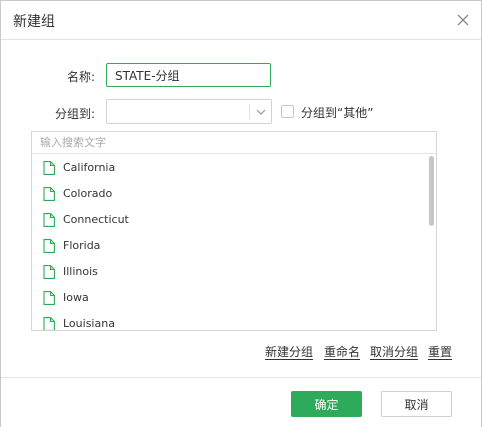 Image resolution: width=482 pixels, height=427 pixels. I want to click on list-item: Illinois, so click(229, 272).